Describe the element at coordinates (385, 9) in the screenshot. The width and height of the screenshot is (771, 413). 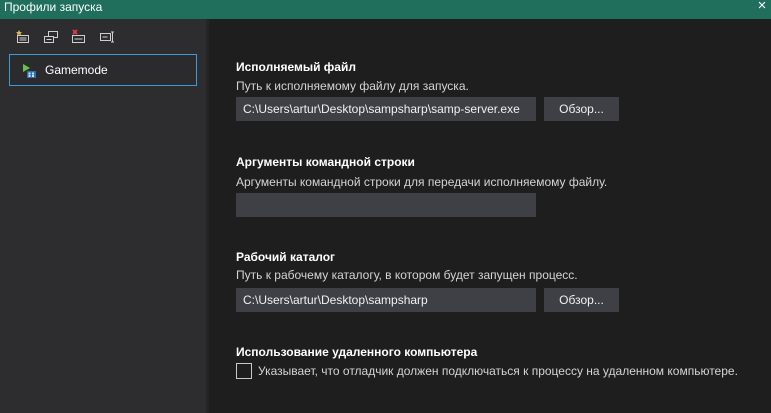
I see `title-bar: Профили запуска ×` at that location.